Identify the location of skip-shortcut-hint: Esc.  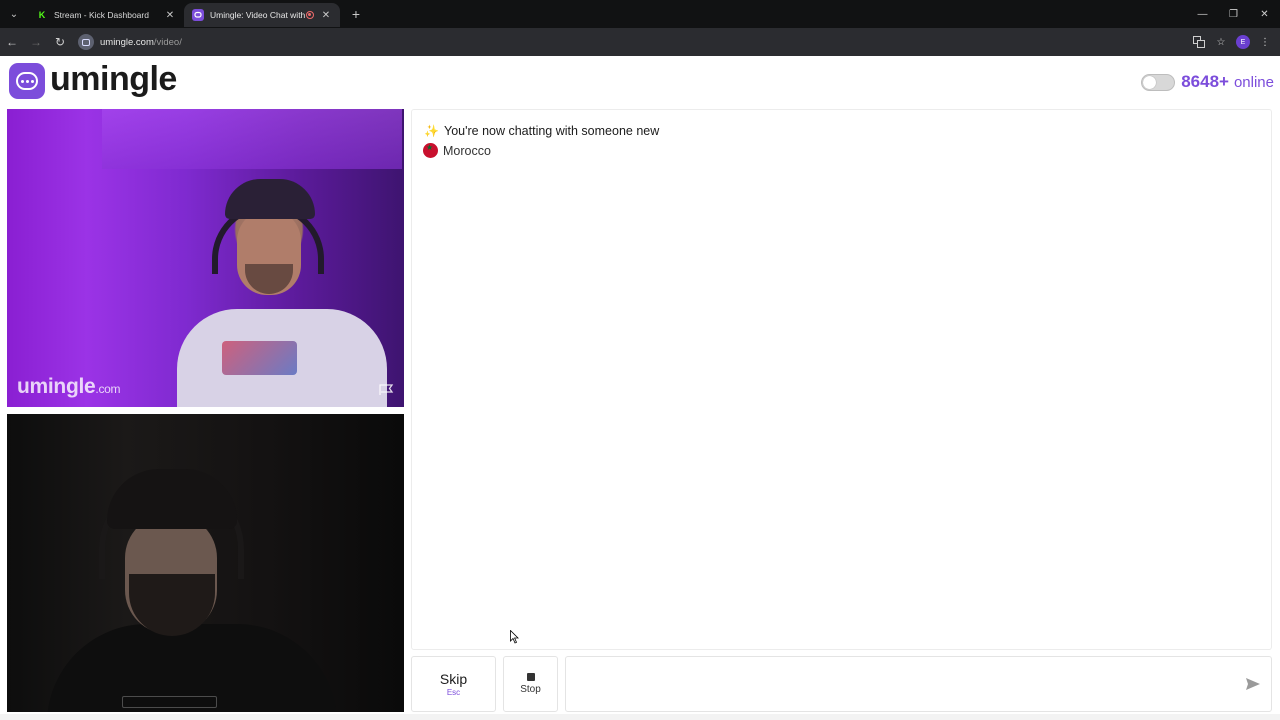
(453, 692).